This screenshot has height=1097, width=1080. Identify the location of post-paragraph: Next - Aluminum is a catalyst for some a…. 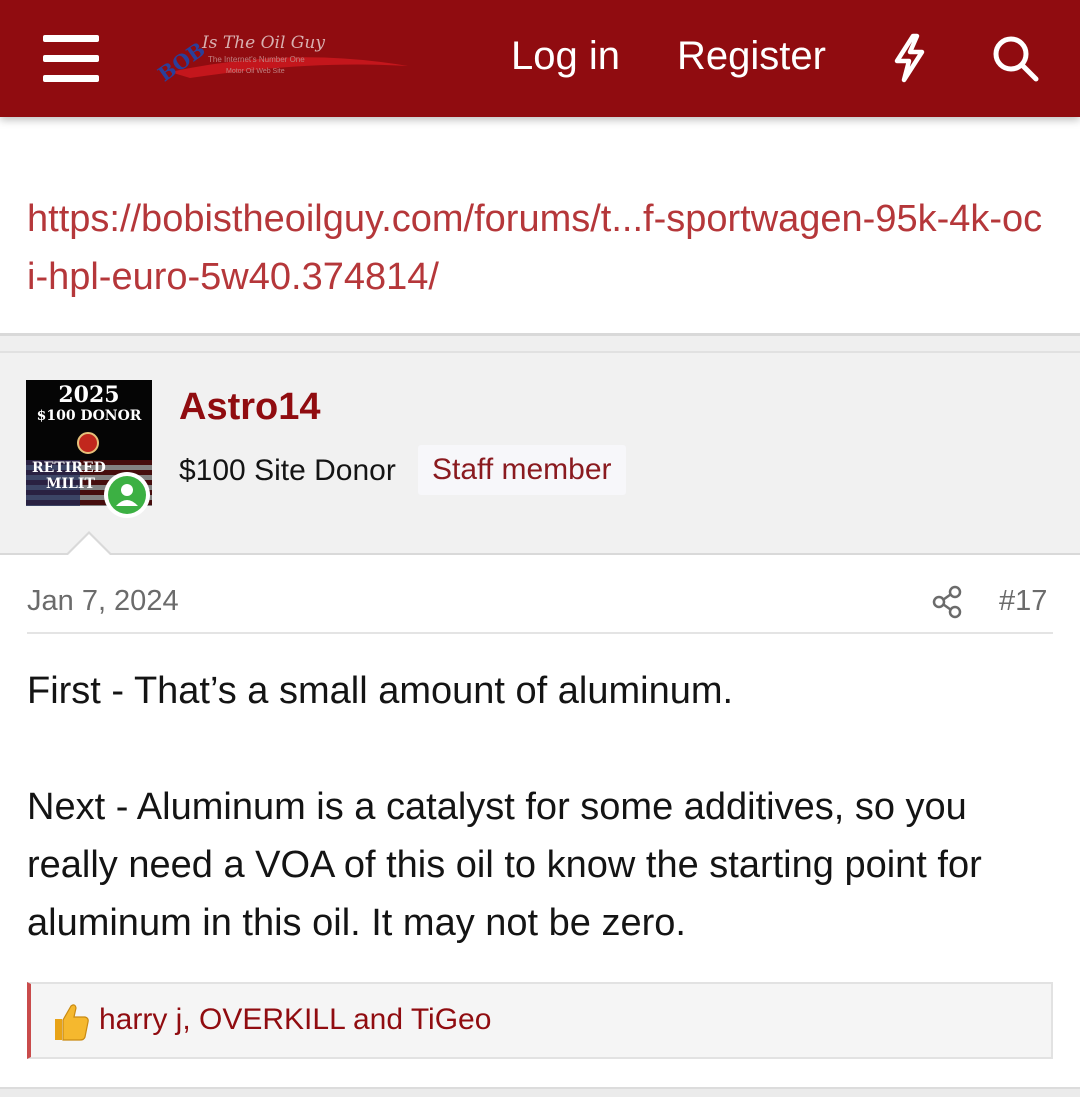
(504, 865).